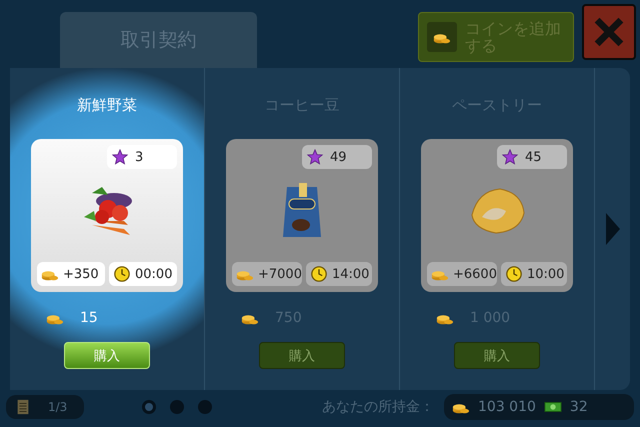 Image resolution: width=640 pixels, height=427 pixels. Describe the element at coordinates (609, 32) in the screenshot. I see `close-icon` at that location.